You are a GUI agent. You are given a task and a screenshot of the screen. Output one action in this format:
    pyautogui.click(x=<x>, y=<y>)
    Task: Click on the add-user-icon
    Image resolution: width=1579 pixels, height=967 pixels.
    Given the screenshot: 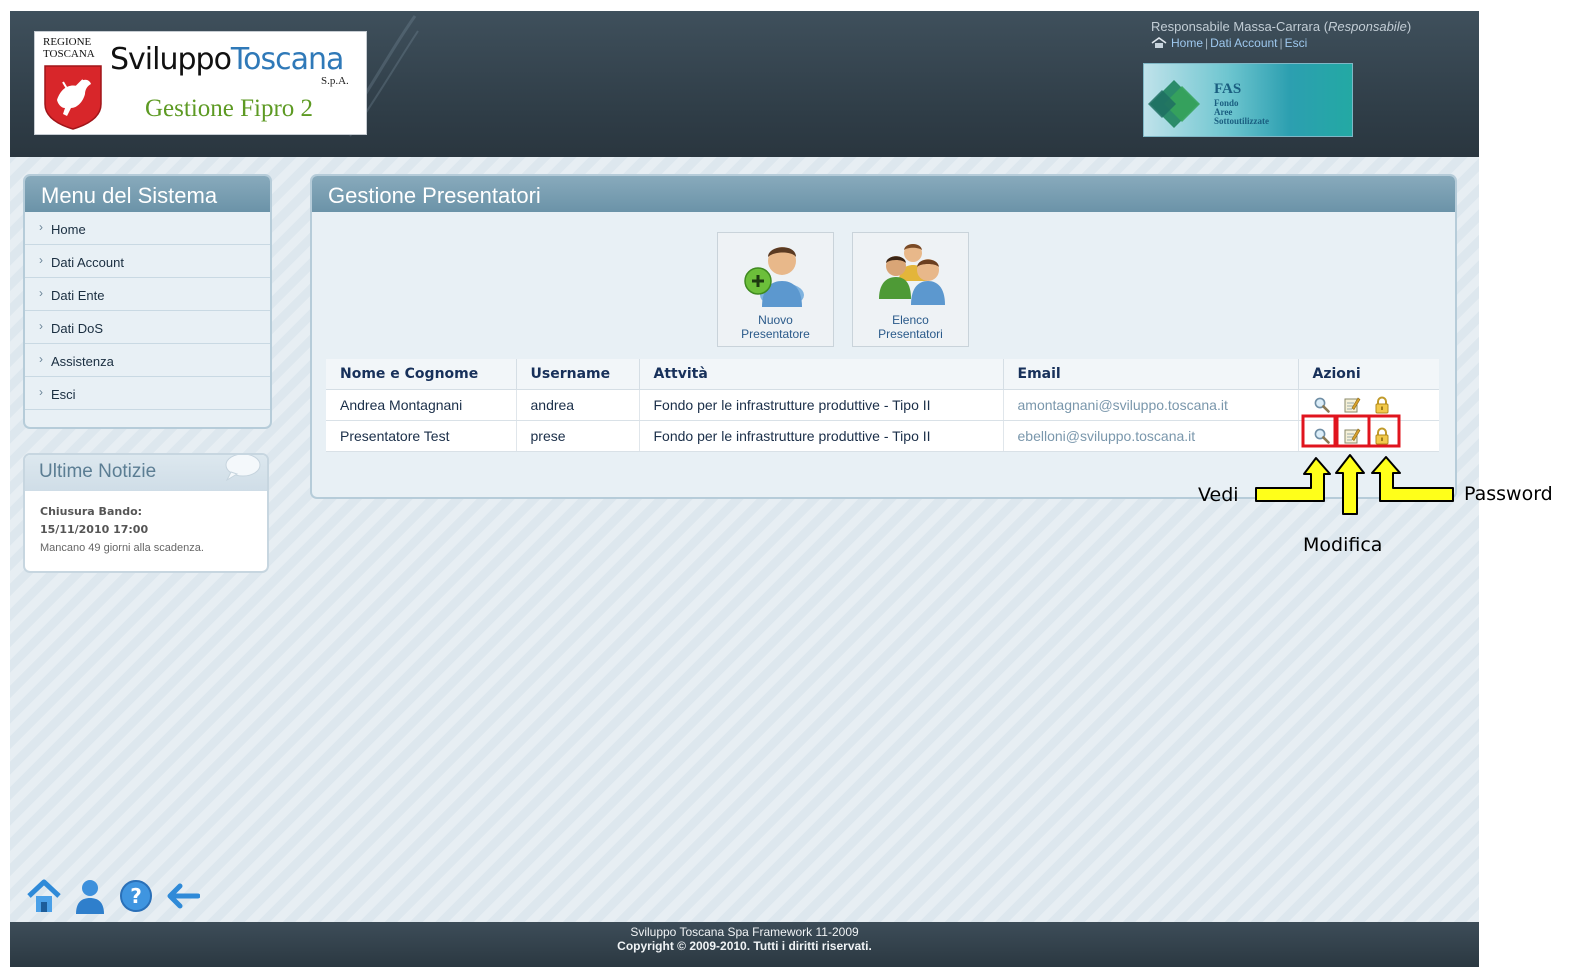 What is the action you would take?
    pyautogui.click(x=773, y=277)
    